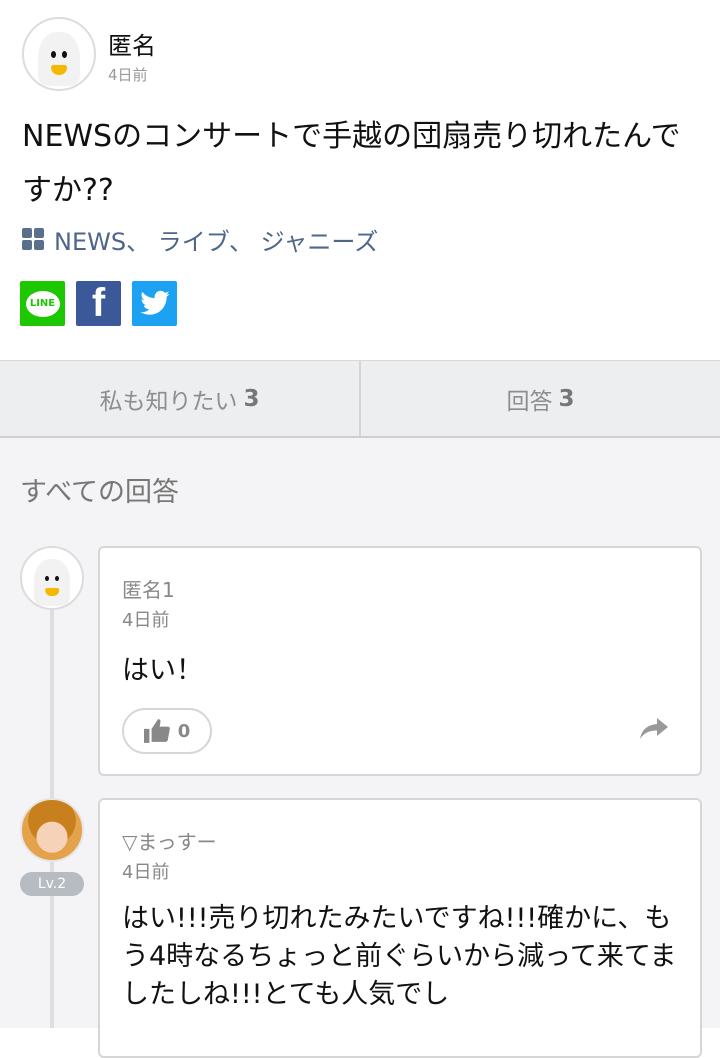 This screenshot has height=1058, width=720. What do you see at coordinates (351, 163) in the screenshot?
I see `question-title: NEWSのコンサートで手越の団扇売り切れたんですか??` at bounding box center [351, 163].